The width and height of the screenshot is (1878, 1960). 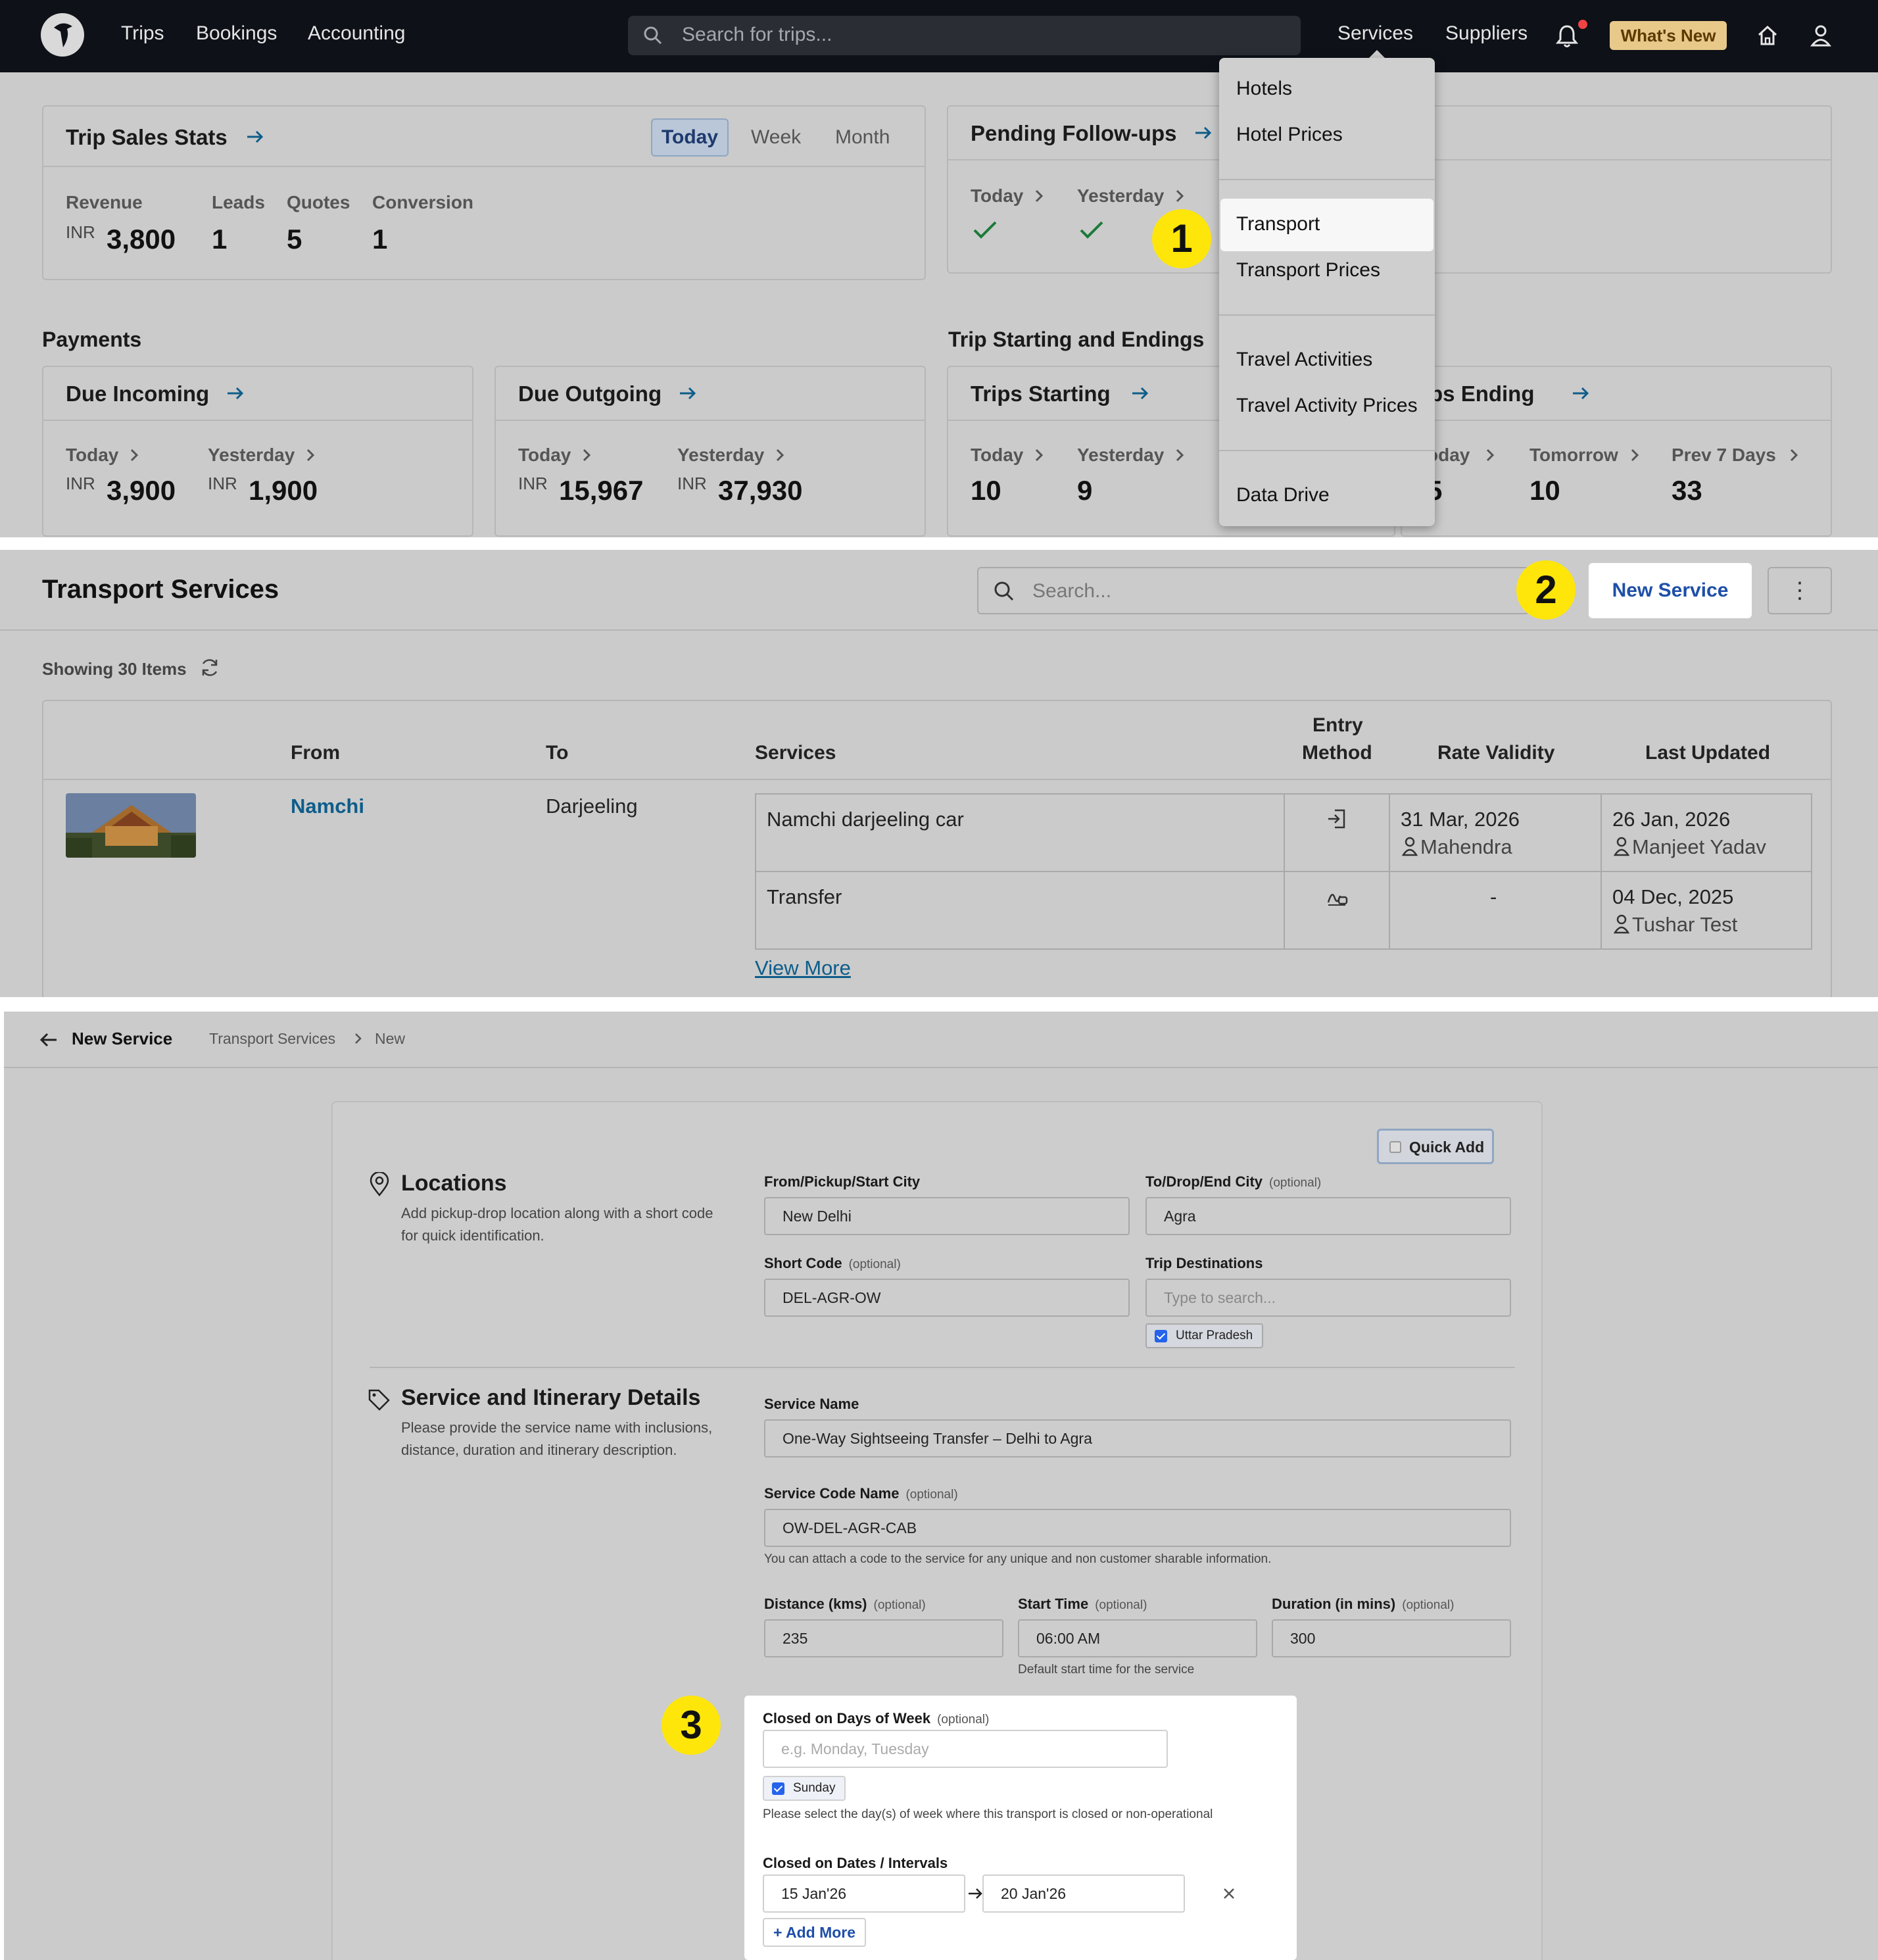 I want to click on service-name: Namchi darjeeling car, so click(x=865, y=819).